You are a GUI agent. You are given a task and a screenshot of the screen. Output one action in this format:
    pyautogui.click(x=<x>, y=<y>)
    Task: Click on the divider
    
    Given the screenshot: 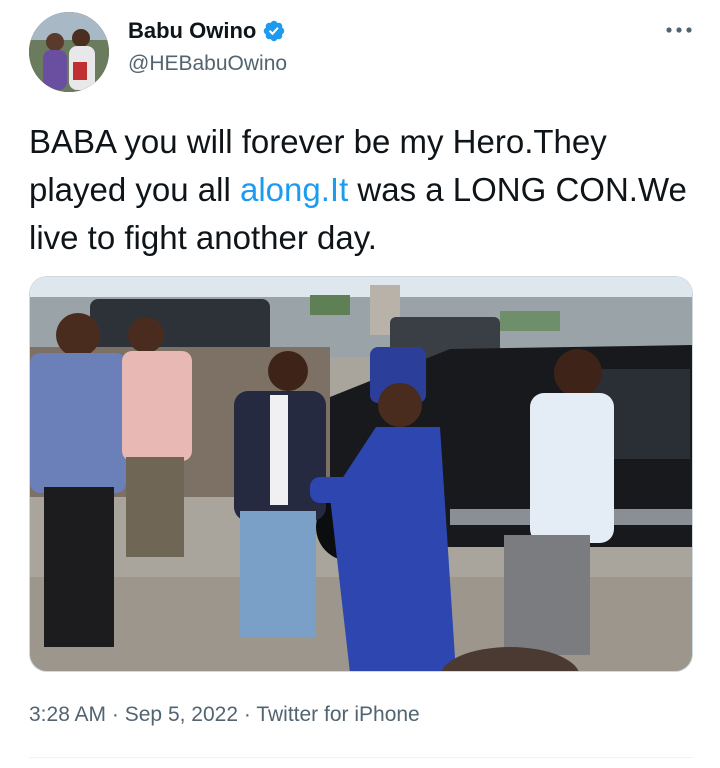 What is the action you would take?
    pyautogui.click(x=361, y=757)
    